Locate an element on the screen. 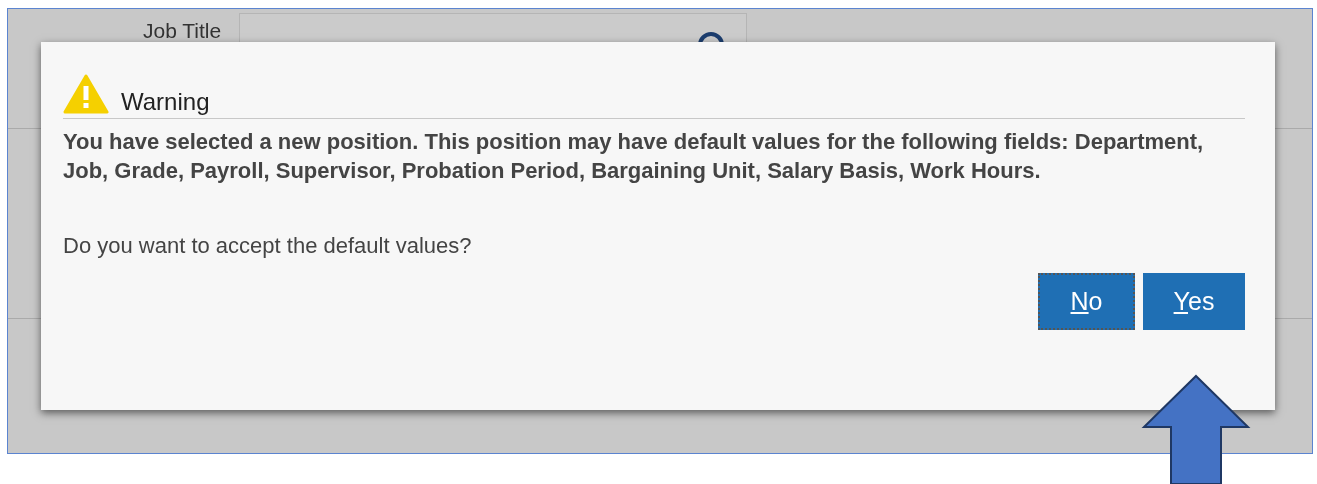 Image resolution: width=1317 pixels, height=484 pixels. dialog-button: No is located at coordinates (1086, 301).